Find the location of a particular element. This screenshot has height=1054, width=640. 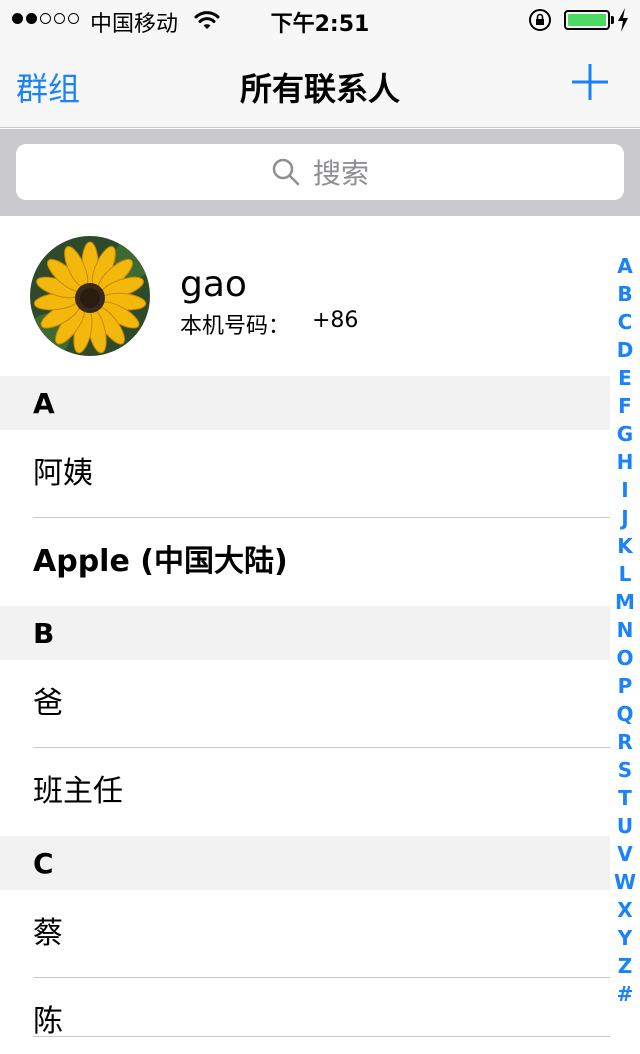

navigation-bar: 群组 所有联系人 is located at coordinates (320, 84).